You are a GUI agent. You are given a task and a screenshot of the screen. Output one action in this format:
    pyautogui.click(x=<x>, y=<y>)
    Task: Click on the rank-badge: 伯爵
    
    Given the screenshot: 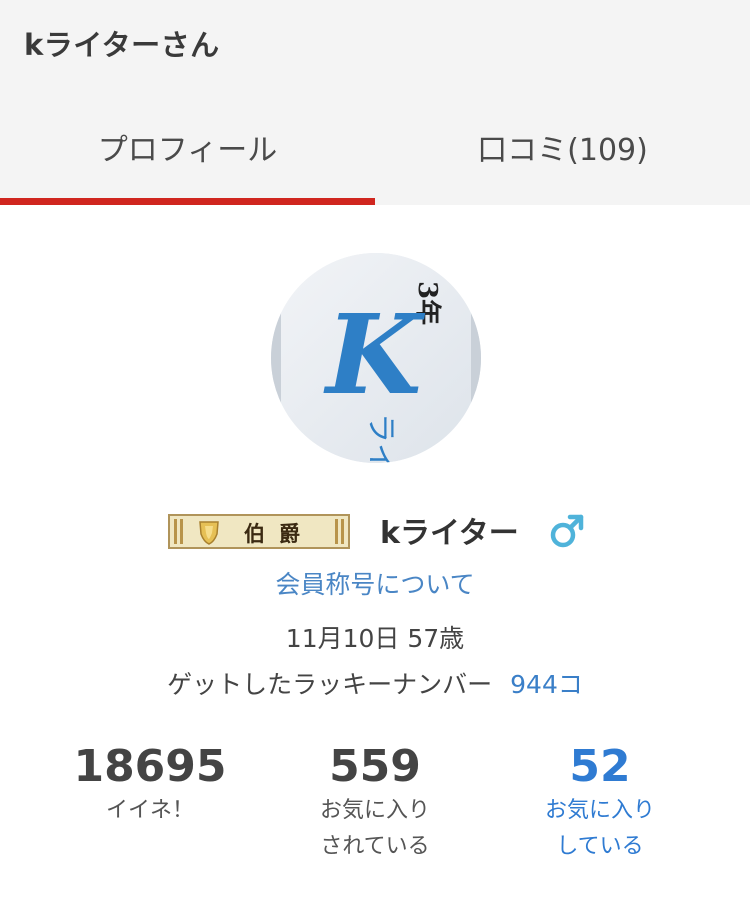 What is the action you would take?
    pyautogui.click(x=259, y=531)
    